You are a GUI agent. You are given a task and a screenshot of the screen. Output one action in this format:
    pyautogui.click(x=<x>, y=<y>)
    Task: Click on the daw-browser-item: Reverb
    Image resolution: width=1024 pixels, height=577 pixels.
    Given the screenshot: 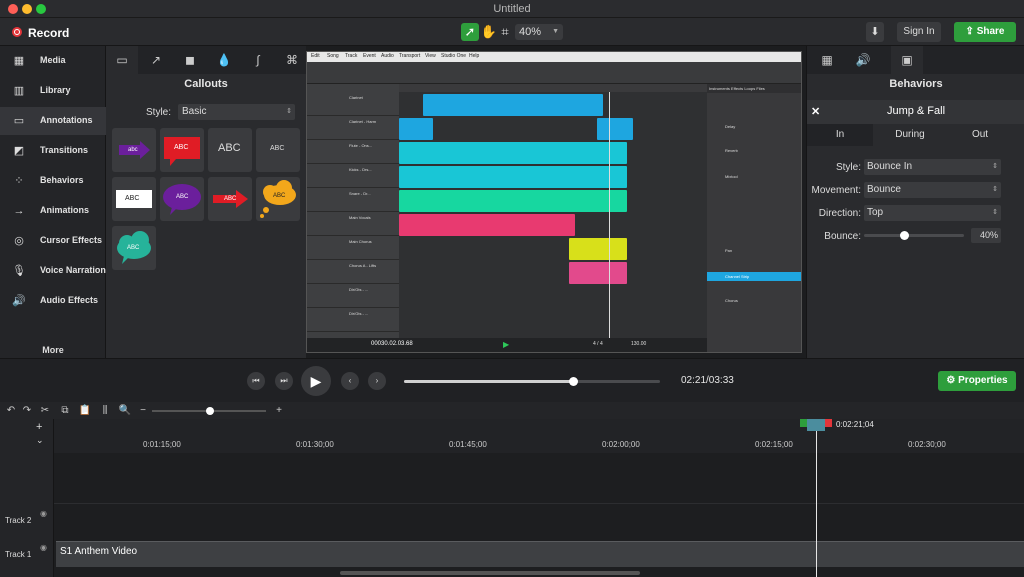 What is the action you would take?
    pyautogui.click(x=731, y=150)
    